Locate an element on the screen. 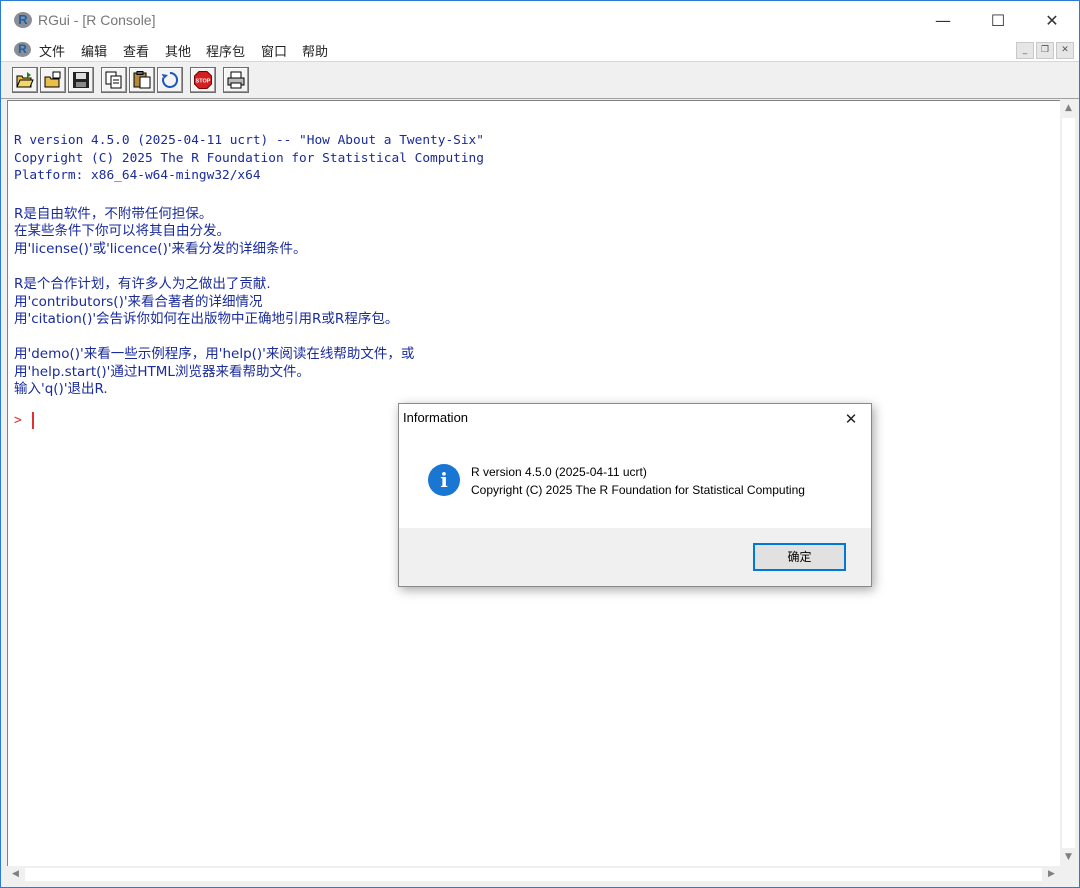  open-script-button is located at coordinates (25, 80).